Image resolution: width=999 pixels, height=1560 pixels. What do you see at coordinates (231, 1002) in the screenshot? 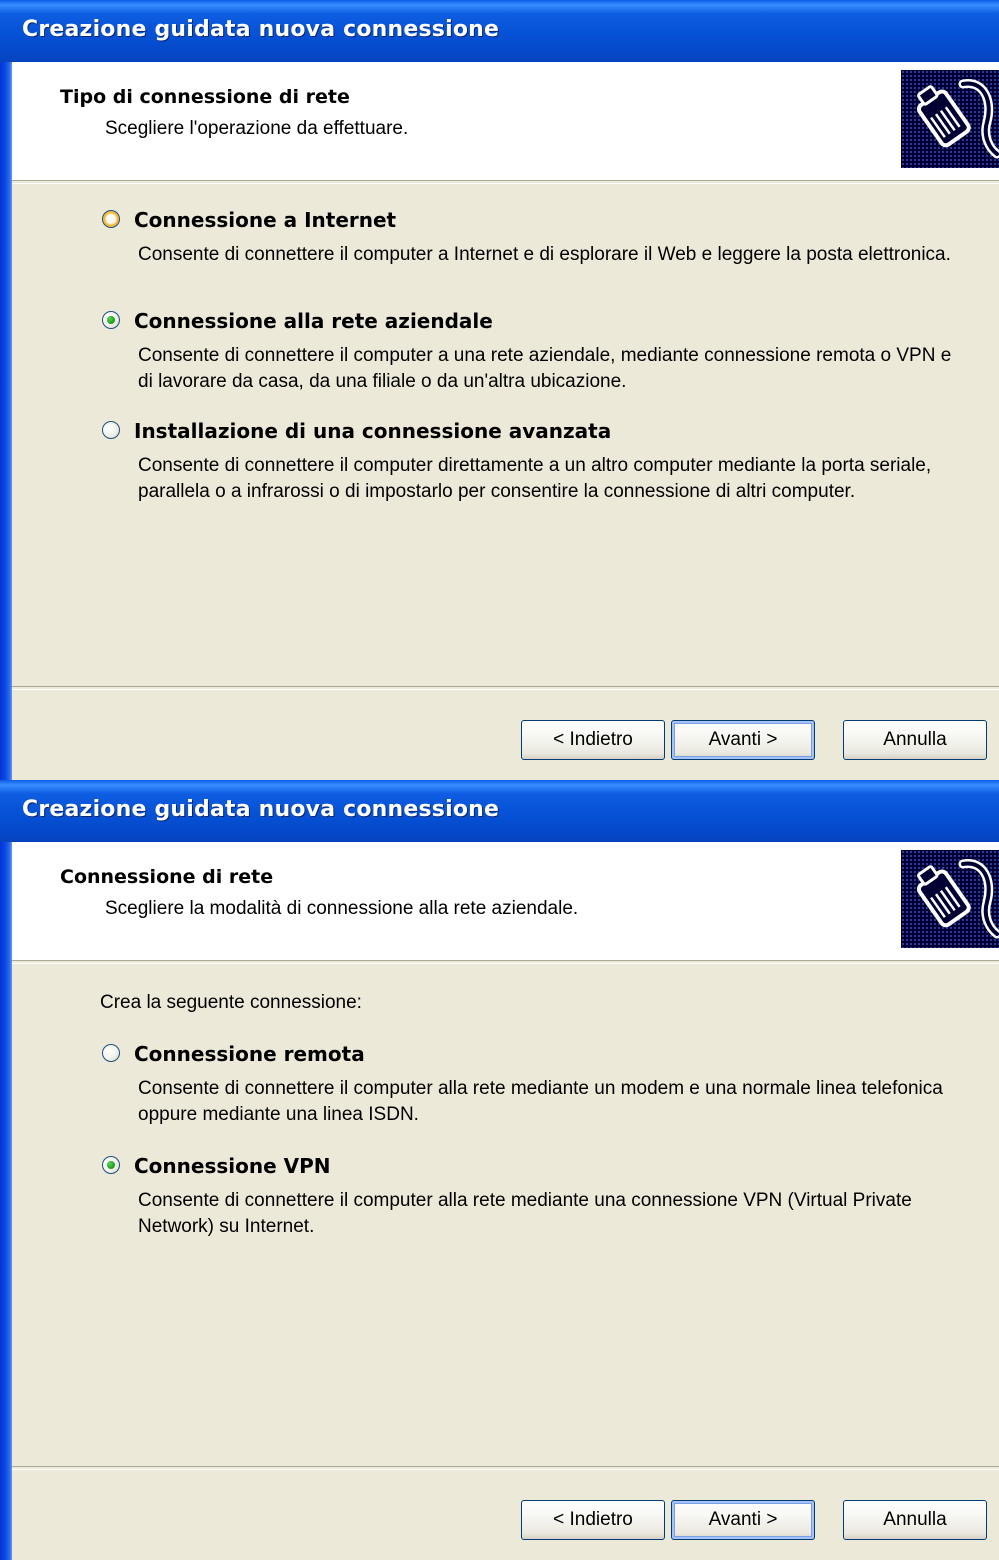
I see `intro-text: Crea la seguente connessione:` at bounding box center [231, 1002].